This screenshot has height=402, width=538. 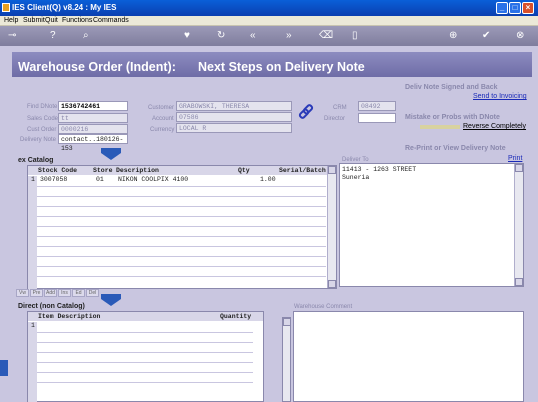 What do you see at coordinates (161, 108) in the screenshot?
I see `customer-label: Customer` at bounding box center [161, 108].